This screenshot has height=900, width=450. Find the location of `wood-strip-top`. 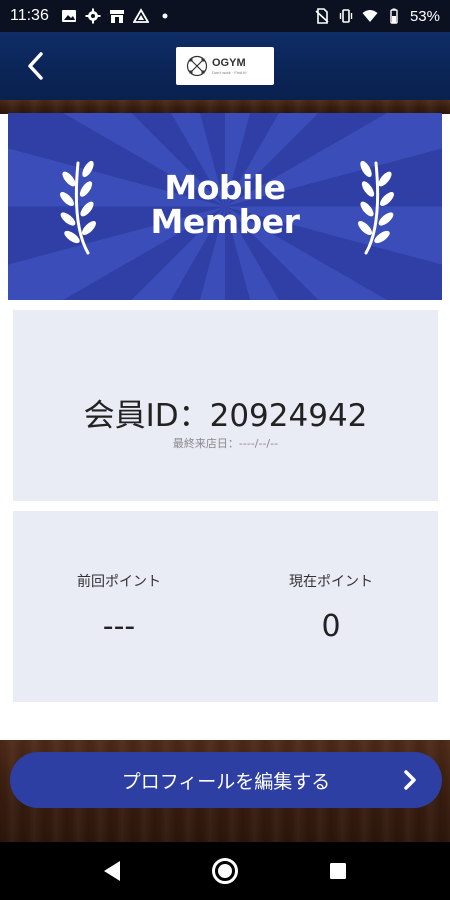

wood-strip-top is located at coordinates (225, 107).